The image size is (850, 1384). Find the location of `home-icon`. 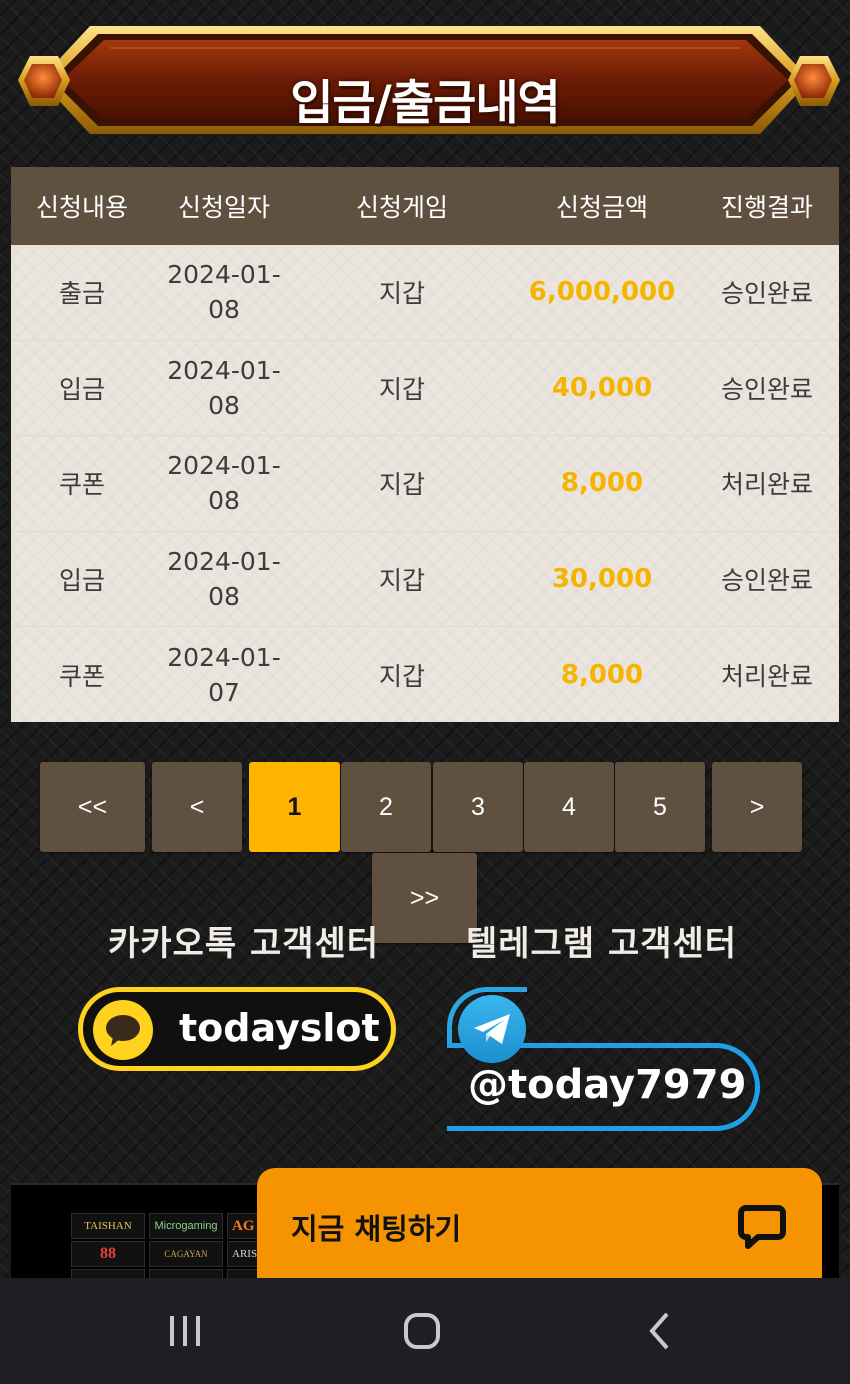

home-icon is located at coordinates (422, 1331).